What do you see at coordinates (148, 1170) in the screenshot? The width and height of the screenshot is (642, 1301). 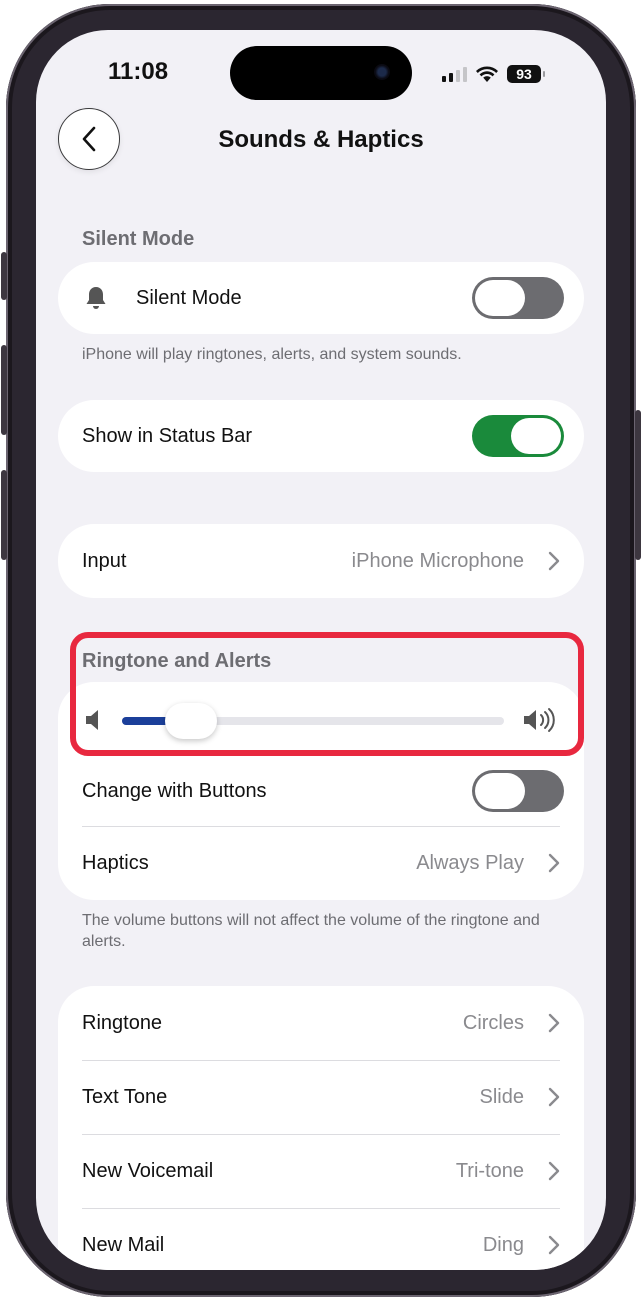 I see `new-voicemail-label: New Voicemail` at bounding box center [148, 1170].